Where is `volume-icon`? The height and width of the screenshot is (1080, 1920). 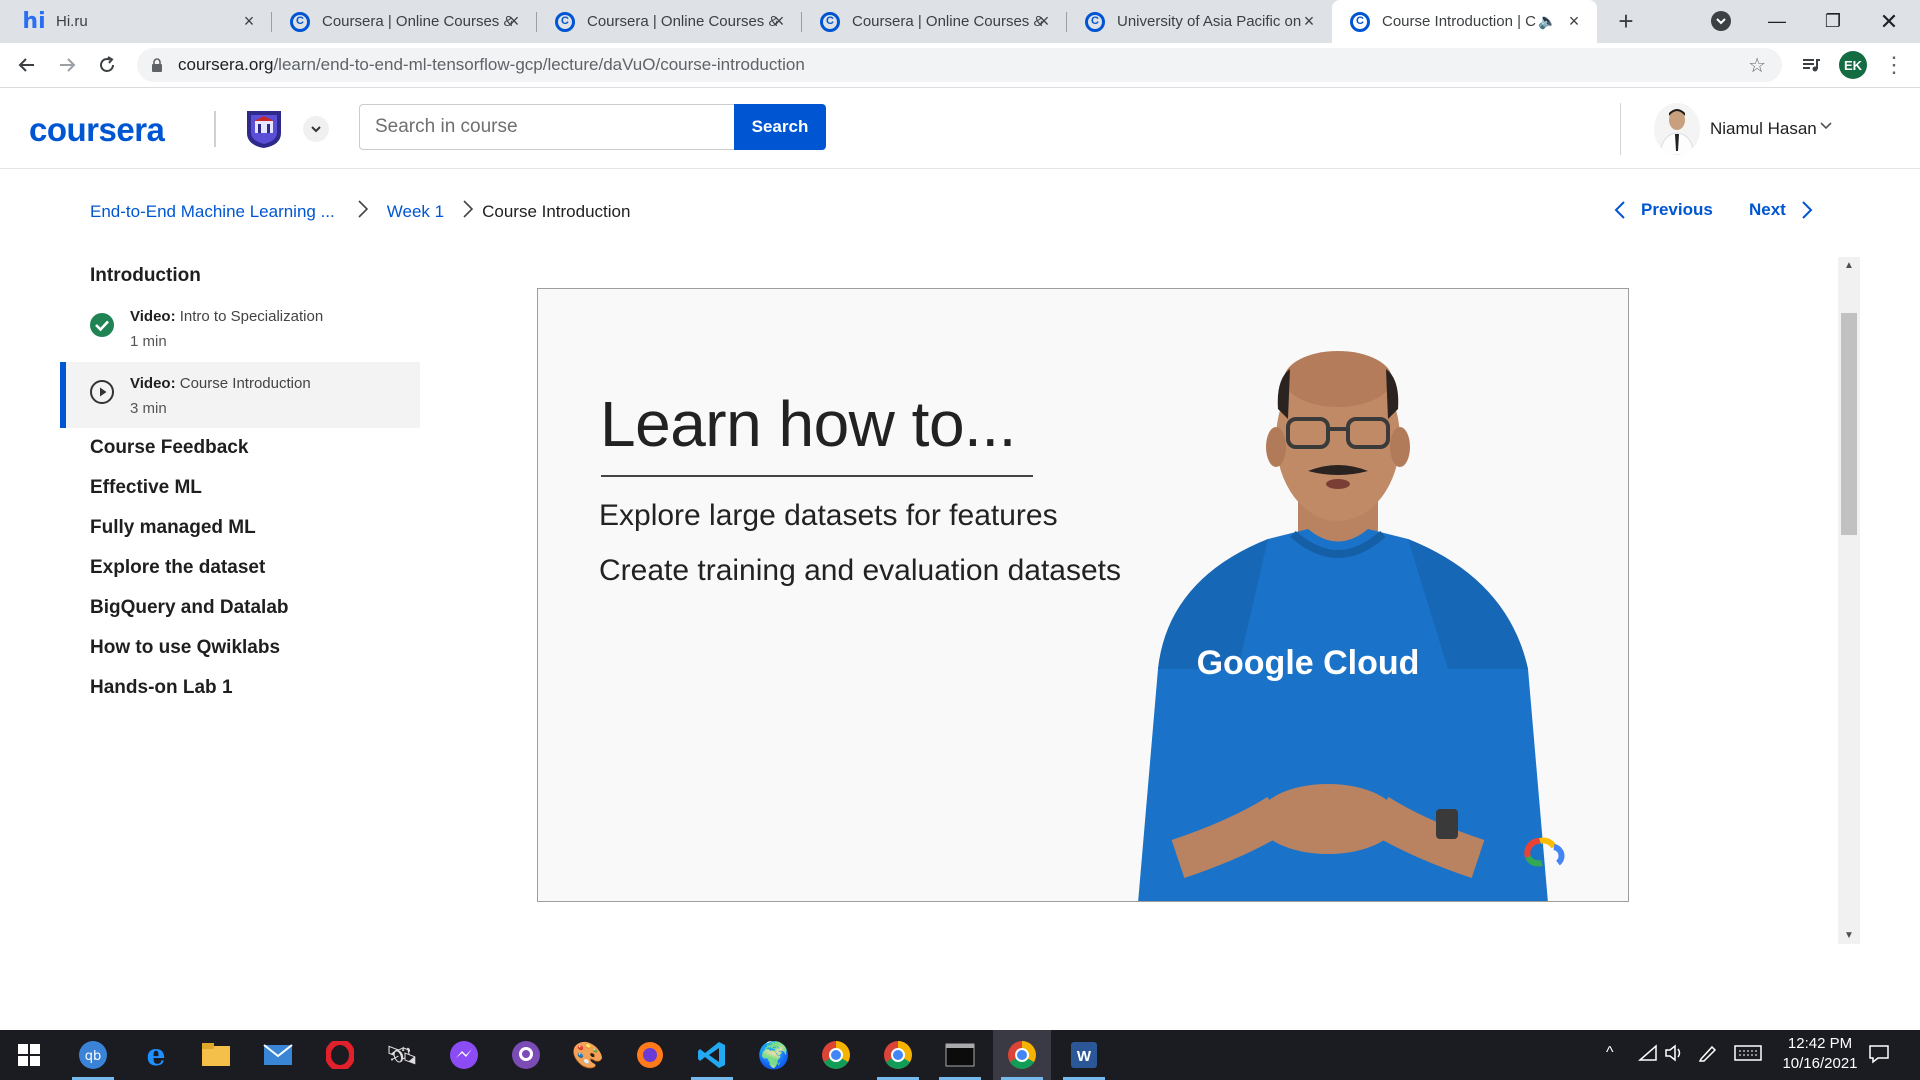 volume-icon is located at coordinates (1674, 1055).